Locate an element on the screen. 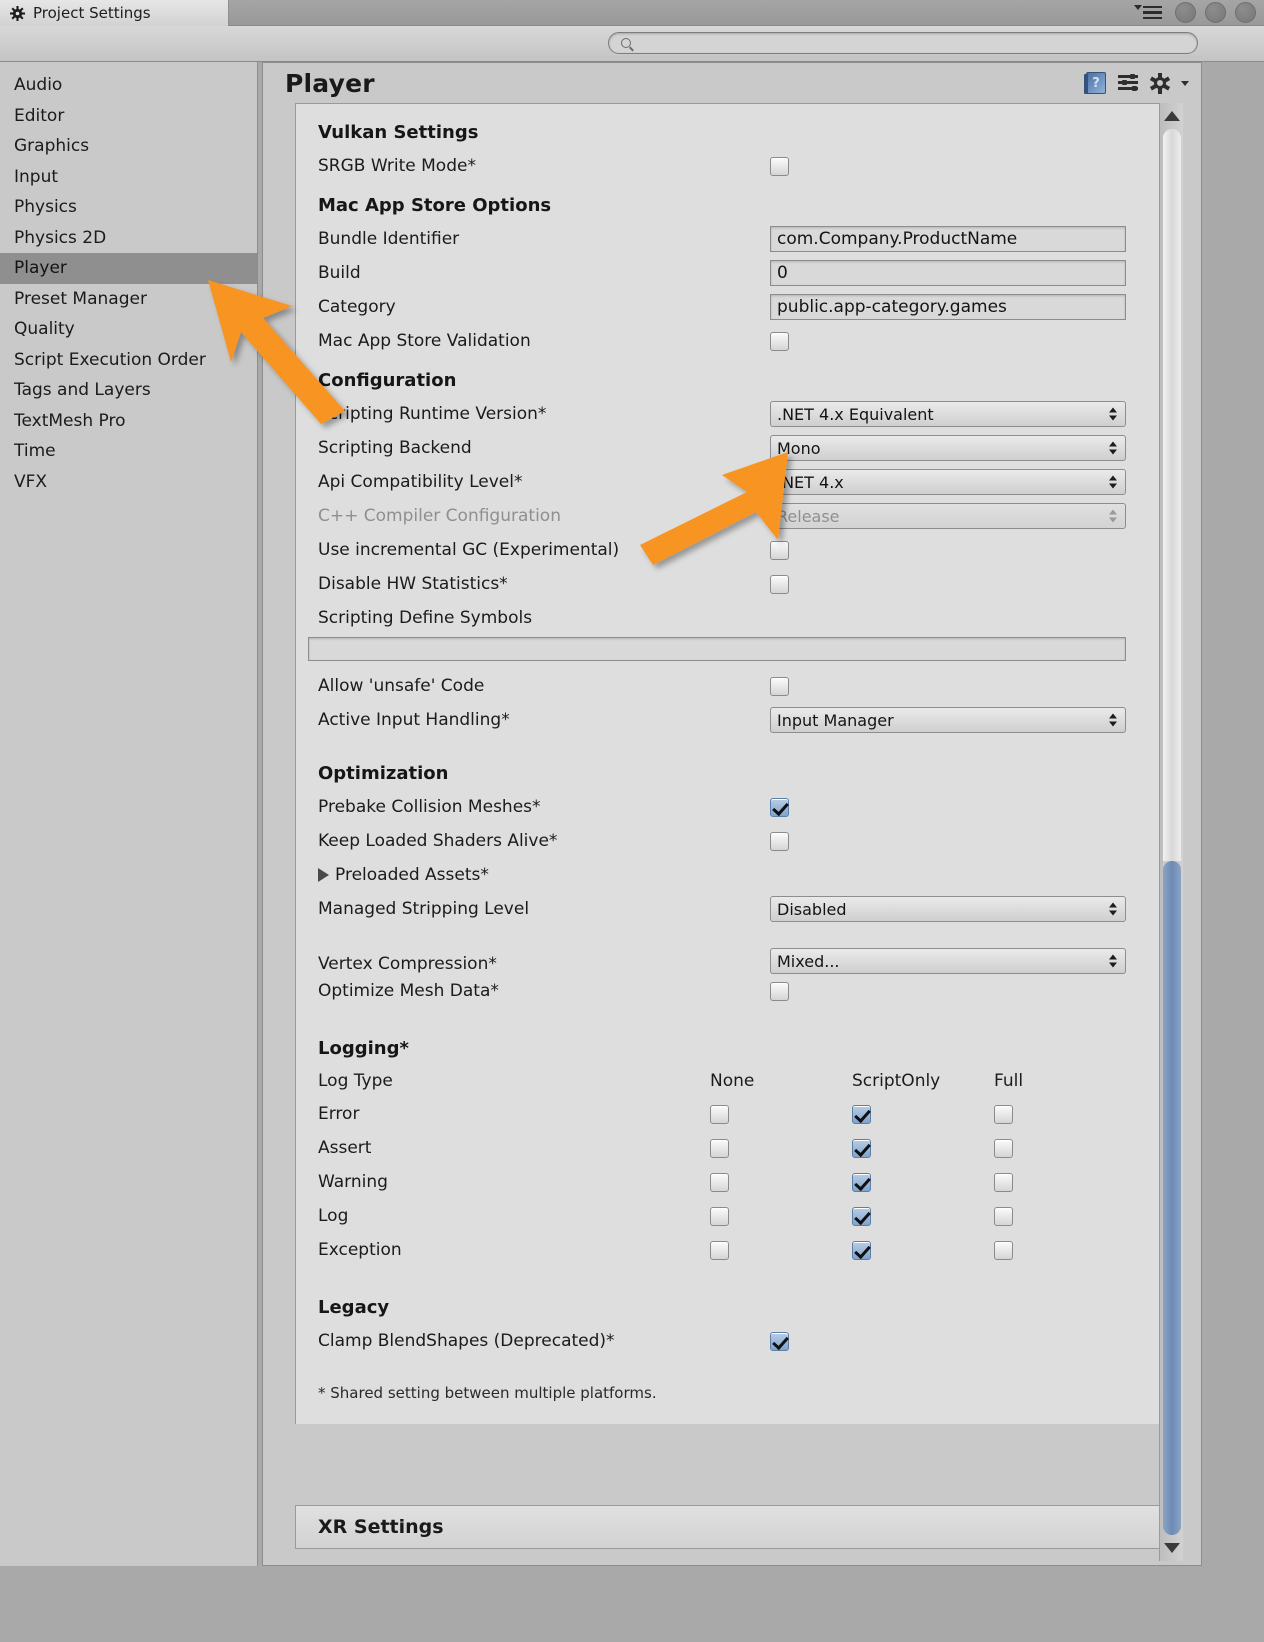  sidebar-item-script-execution-order: Script Execution Order is located at coordinates (128, 360).